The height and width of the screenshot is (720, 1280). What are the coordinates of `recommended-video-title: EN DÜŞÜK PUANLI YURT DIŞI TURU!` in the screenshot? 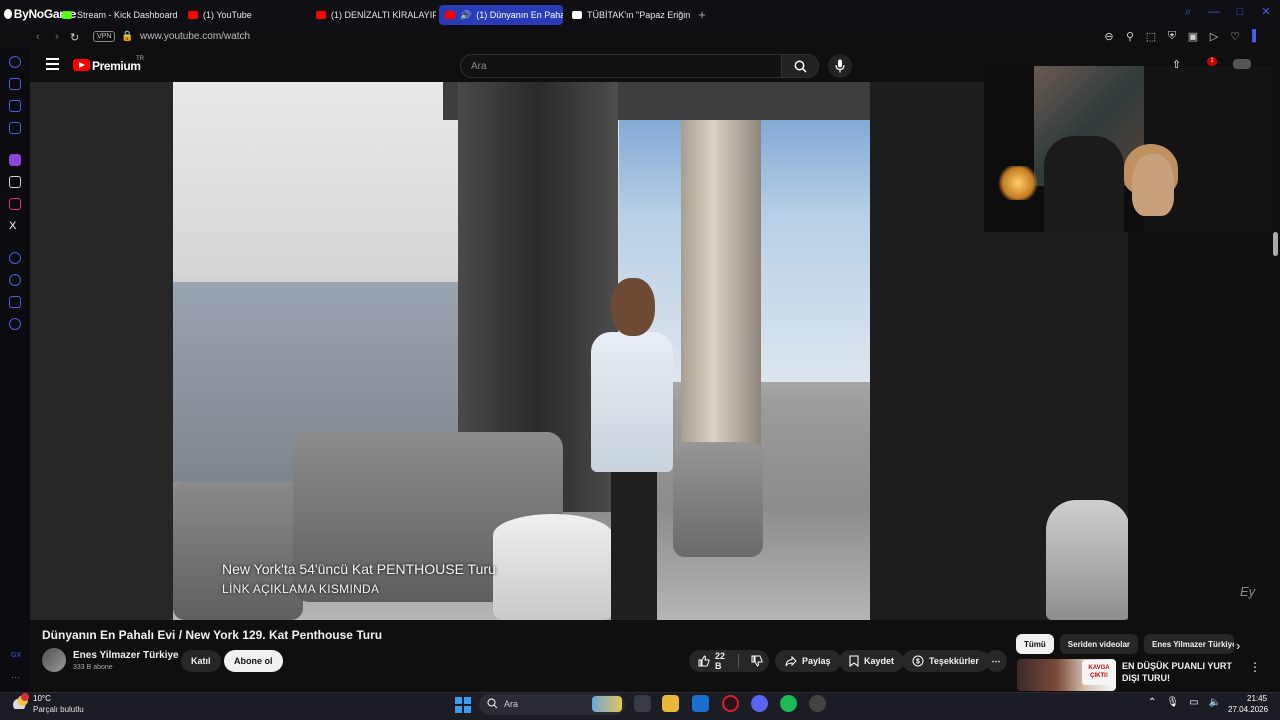 It's located at (1182, 672).